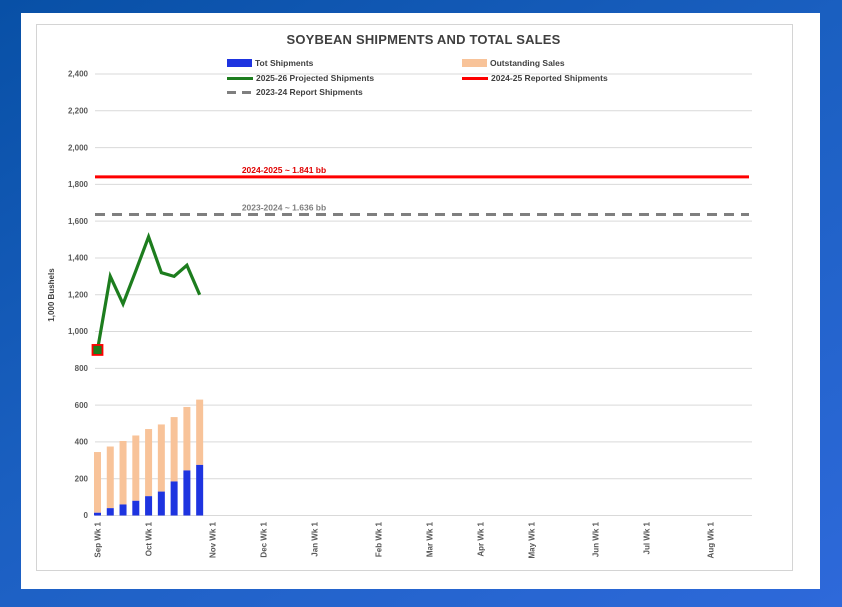 This screenshot has height=607, width=842. Describe the element at coordinates (86, 515) in the screenshot. I see `svg-text: 0` at that location.